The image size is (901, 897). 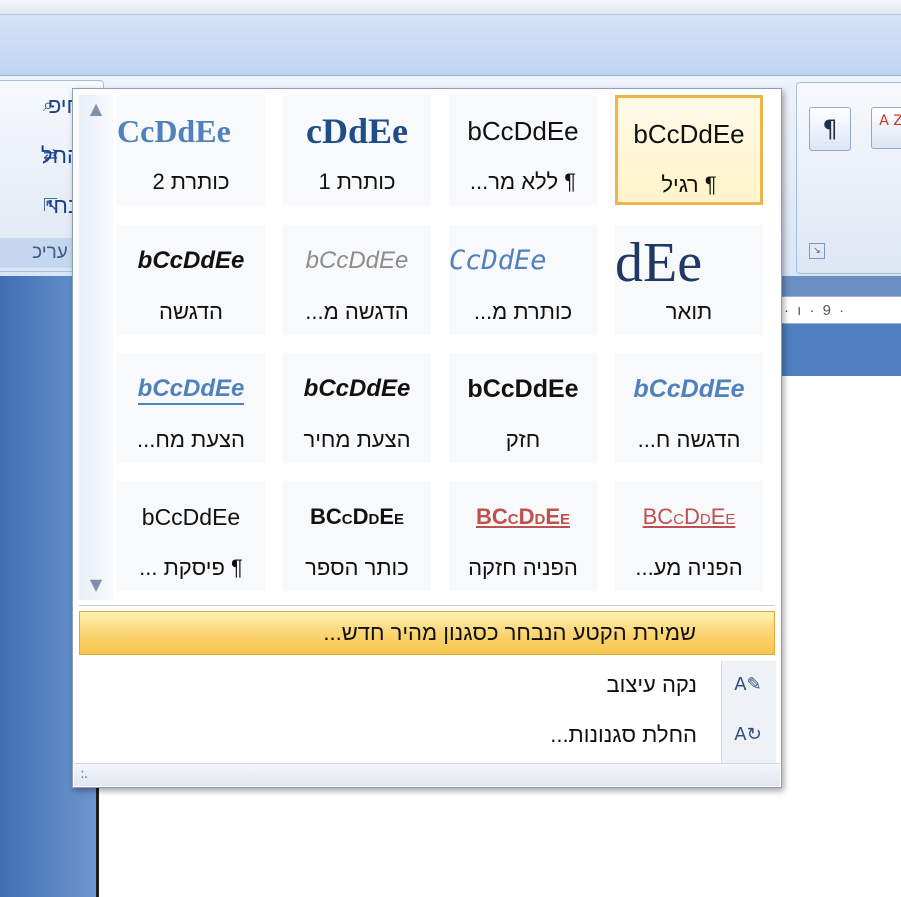 What do you see at coordinates (817, 251) in the screenshot?
I see `dialog-launcher-icon: ↘` at bounding box center [817, 251].